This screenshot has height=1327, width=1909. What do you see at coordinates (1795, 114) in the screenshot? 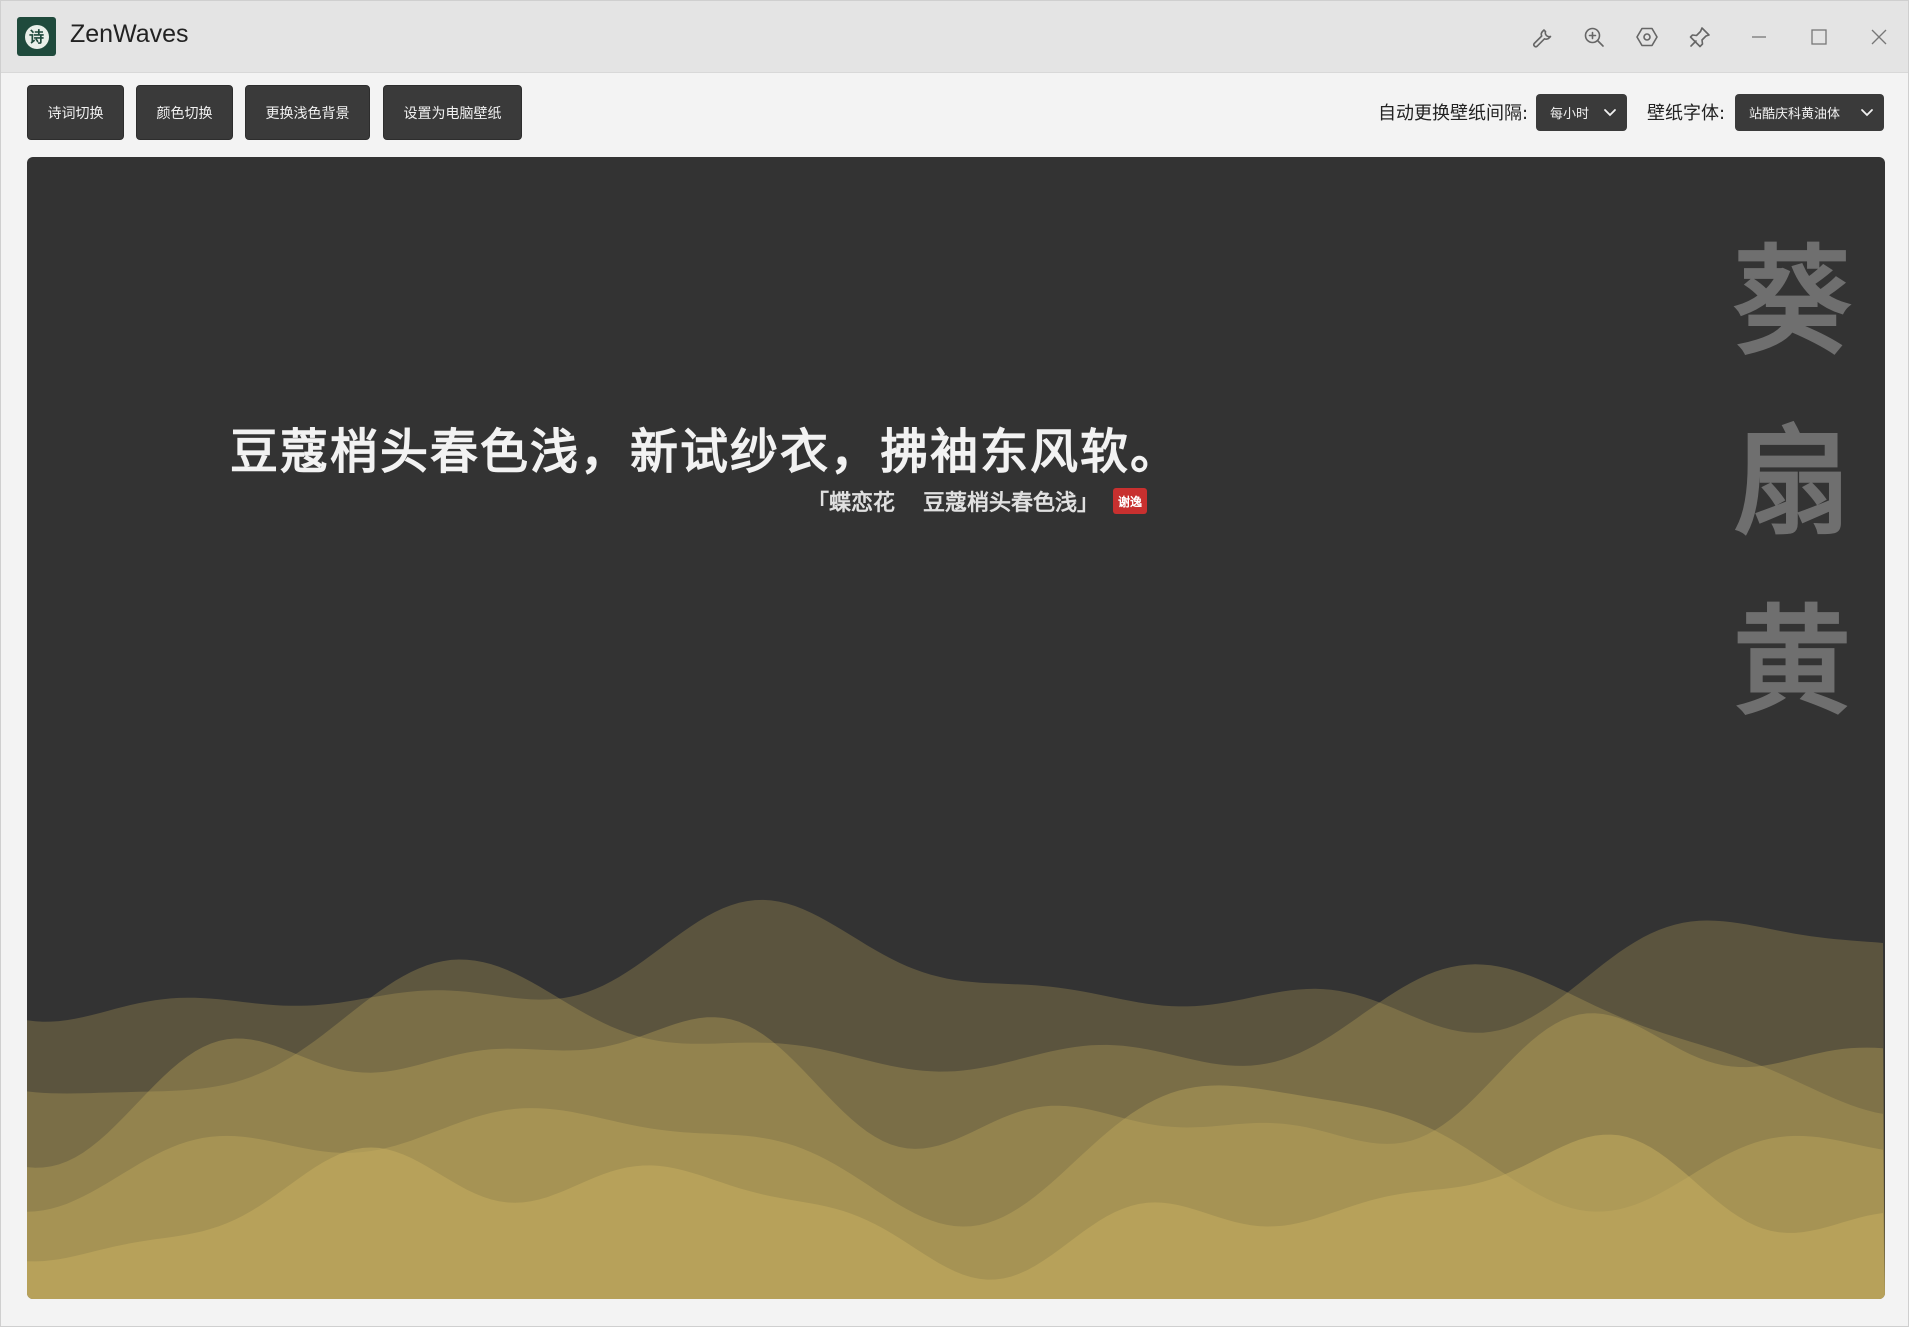
I see `font-select-value: 站酷庆科黄油体` at bounding box center [1795, 114].